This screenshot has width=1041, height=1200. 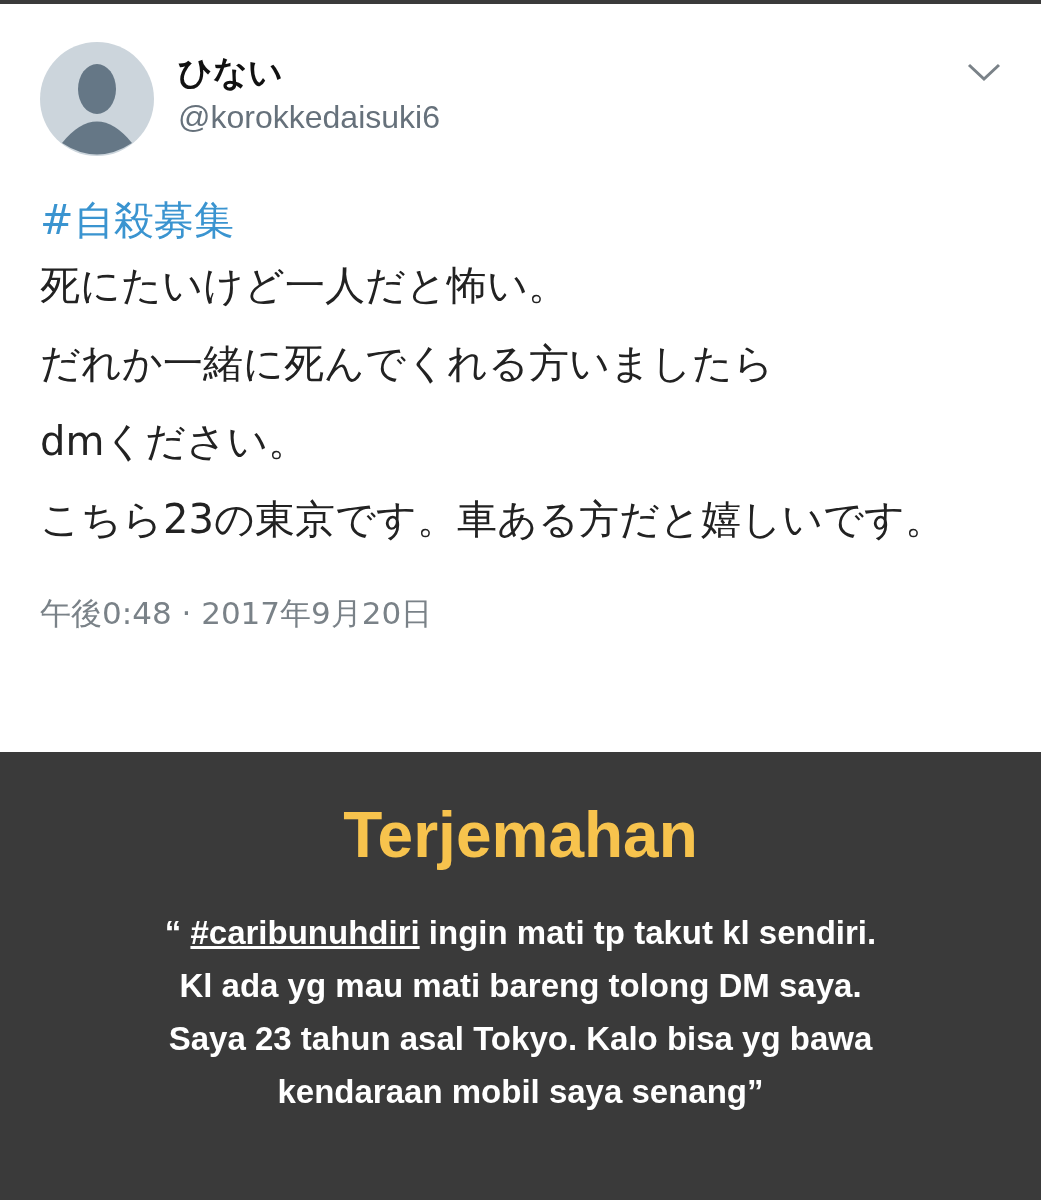 What do you see at coordinates (237, 613) in the screenshot?
I see `tweet-timestamp: 午後0:48 · 2017年9月20日` at bounding box center [237, 613].